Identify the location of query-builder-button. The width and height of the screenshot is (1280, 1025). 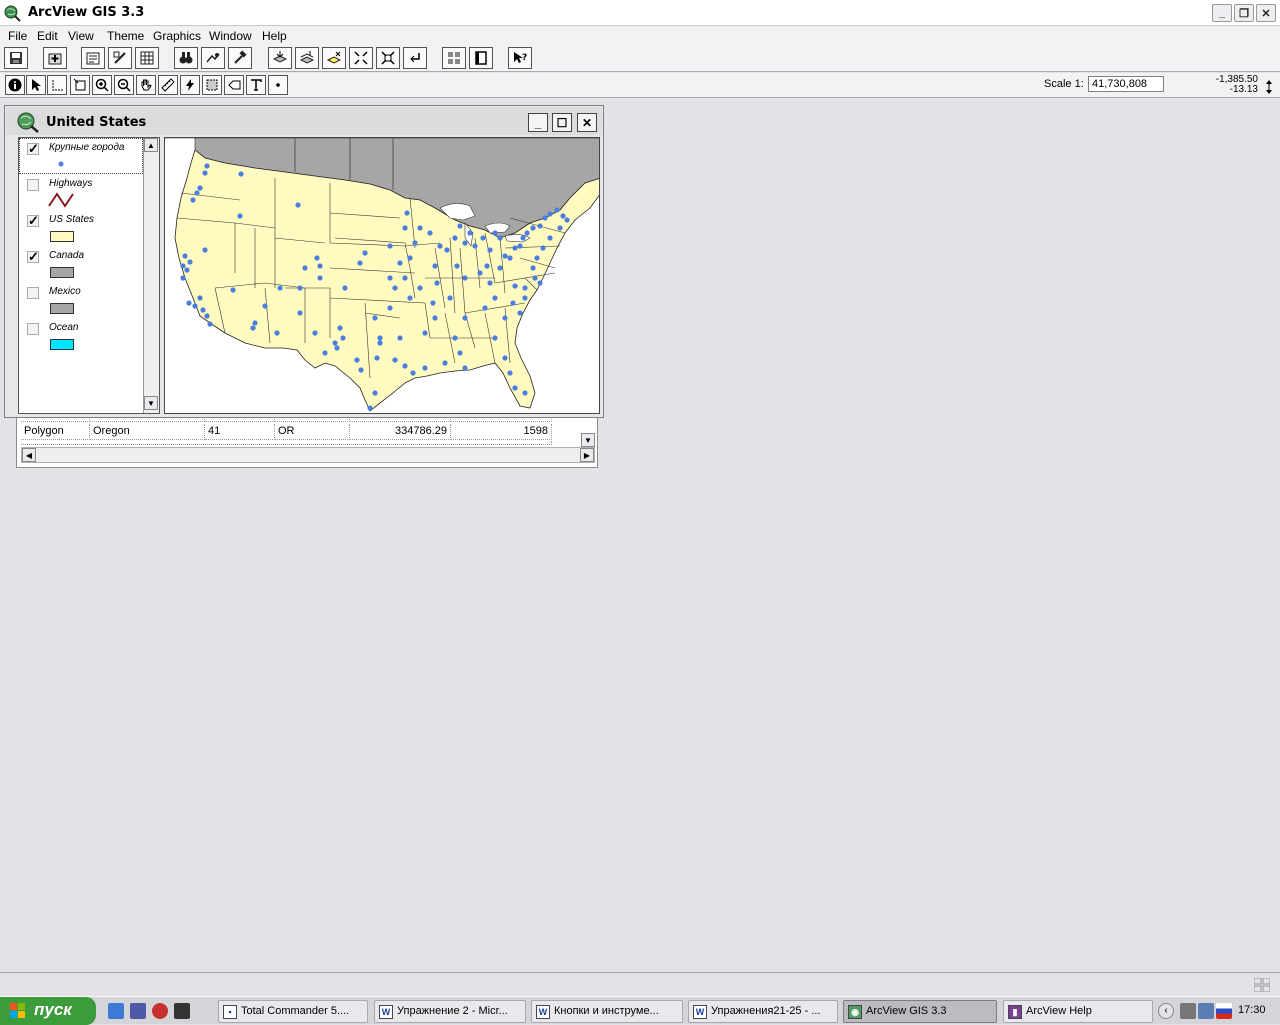
(240, 58).